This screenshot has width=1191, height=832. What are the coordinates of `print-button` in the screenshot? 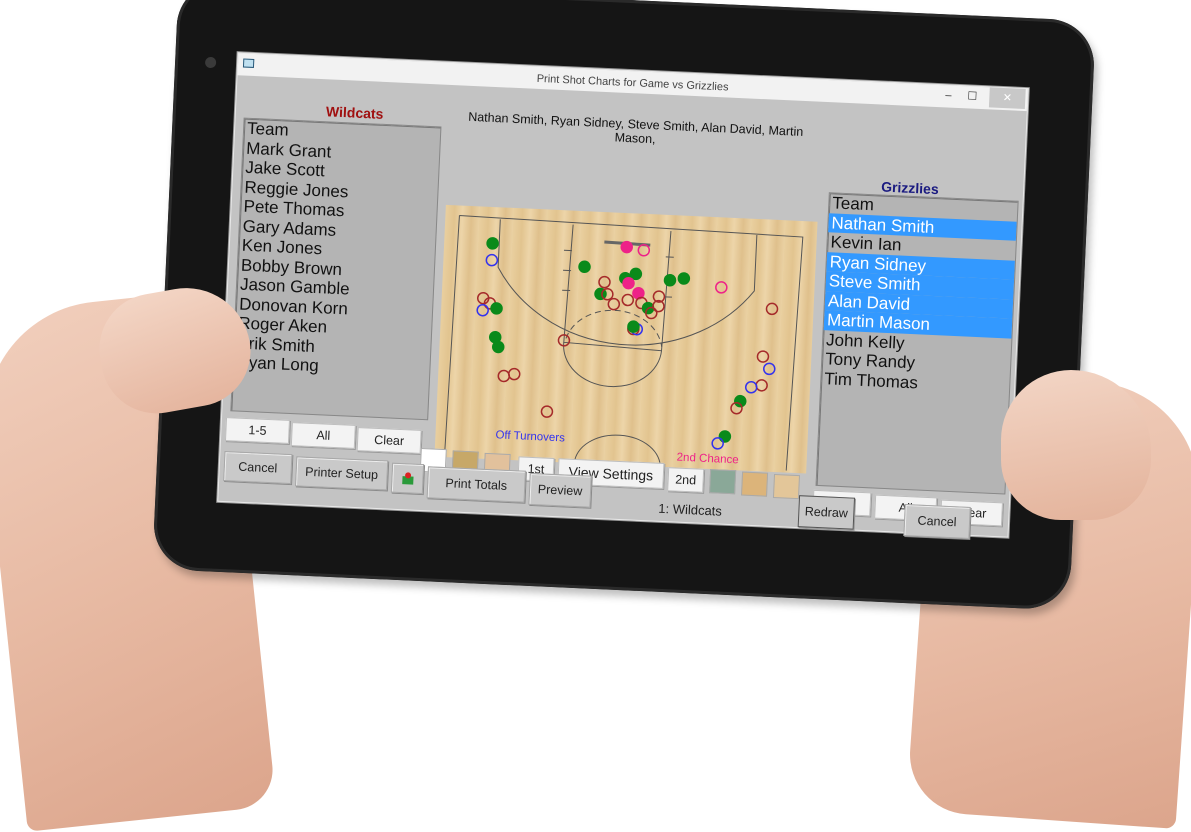 It's located at (407, 478).